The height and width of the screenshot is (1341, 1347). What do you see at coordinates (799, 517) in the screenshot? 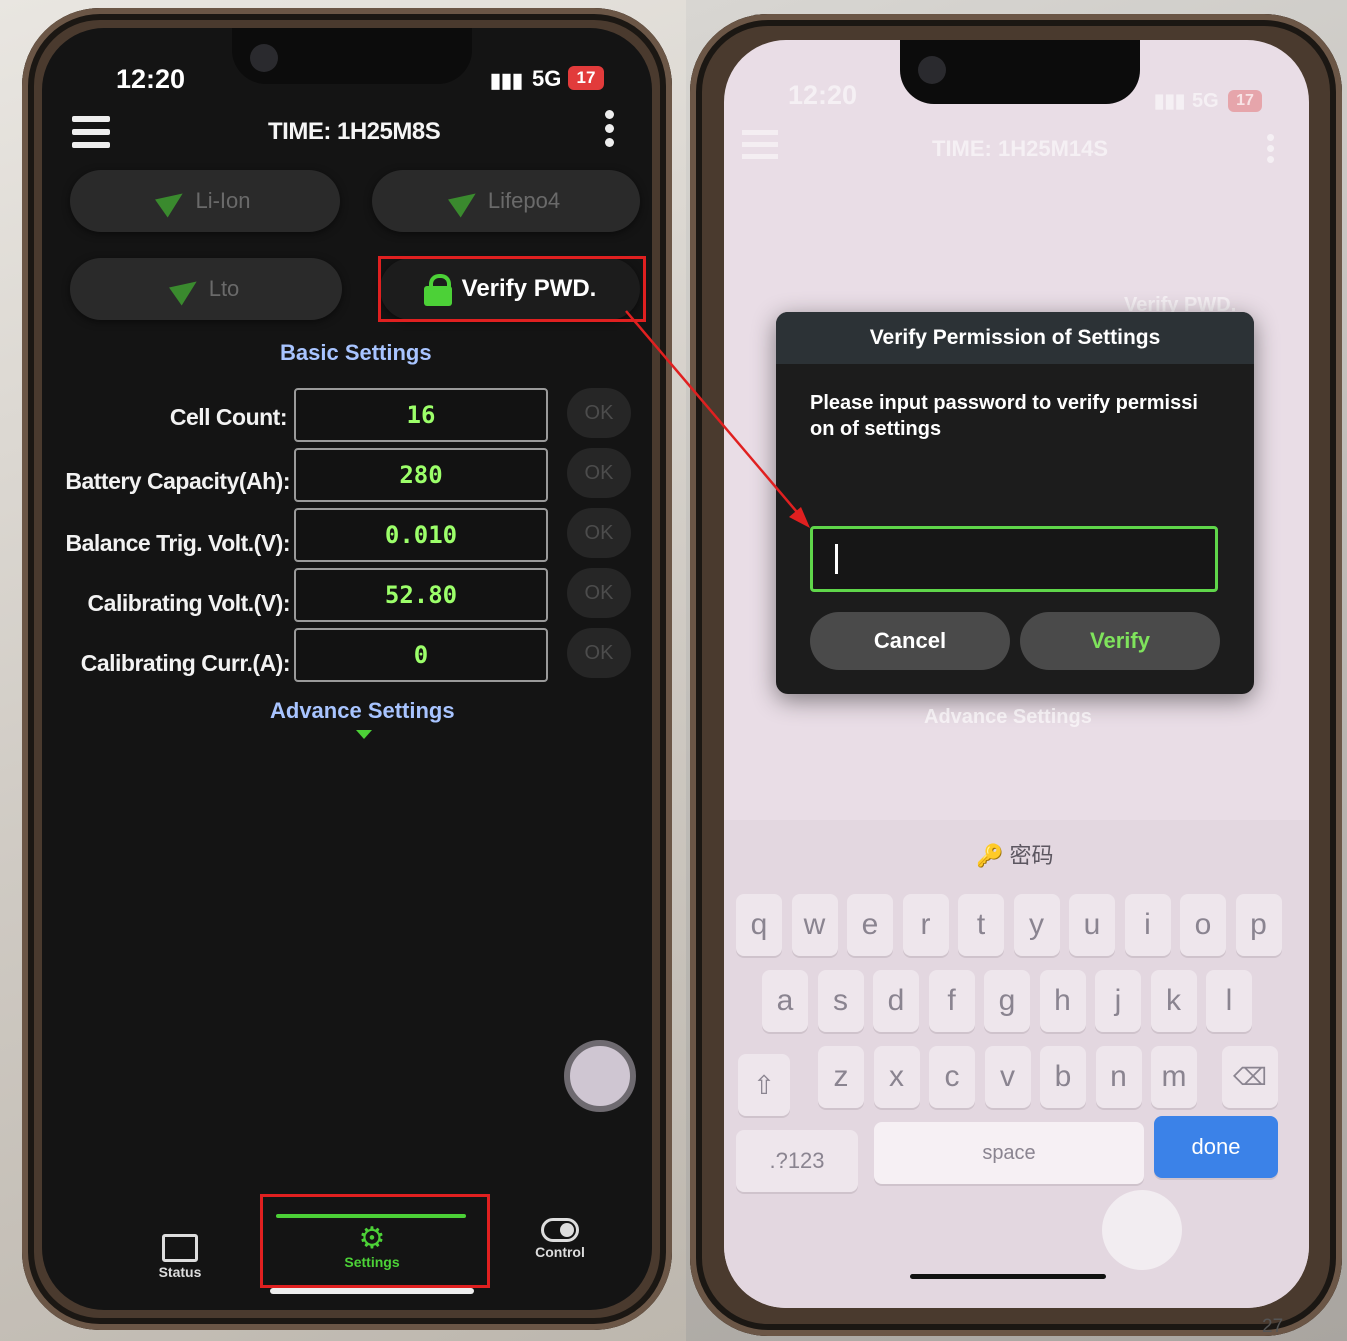
I see `arrow-head` at bounding box center [799, 517].